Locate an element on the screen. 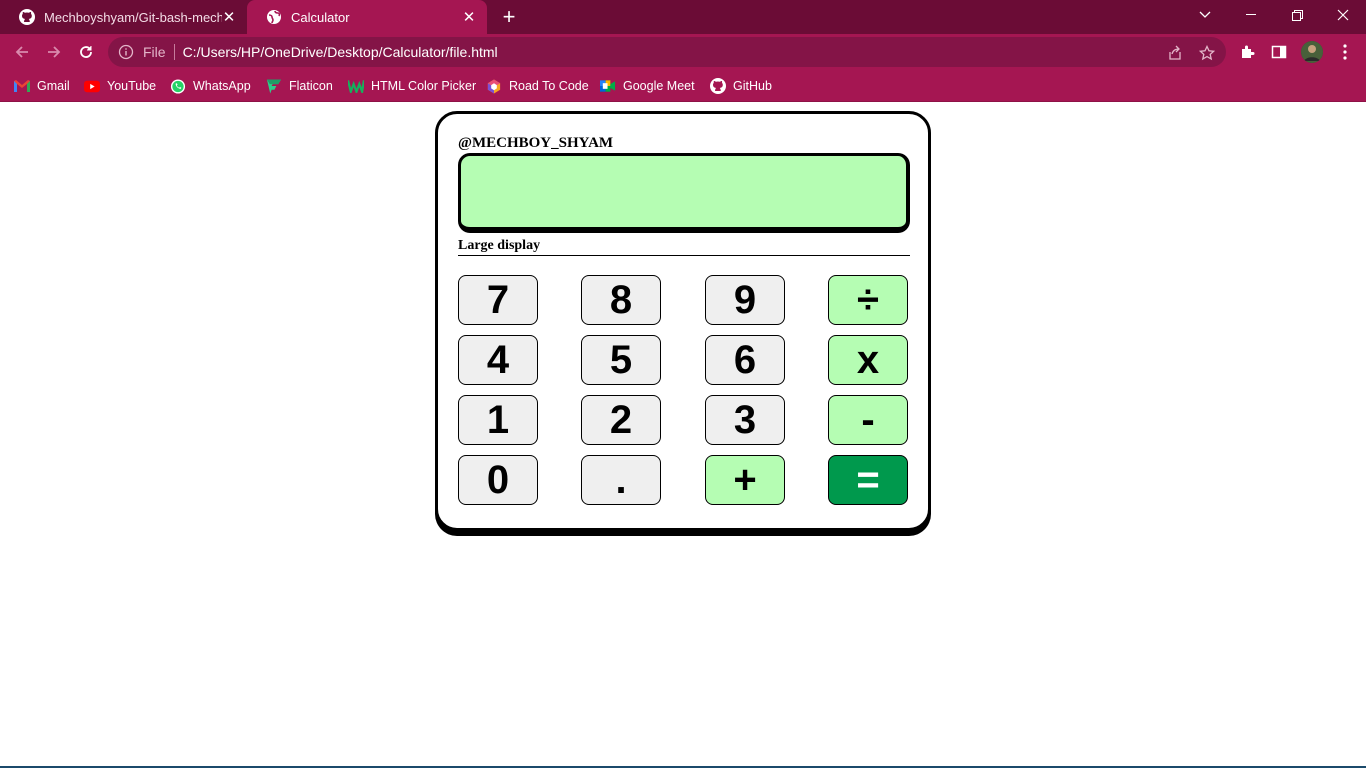 The width and height of the screenshot is (1366, 768). bookmark-star-icon is located at coordinates (1207, 53).